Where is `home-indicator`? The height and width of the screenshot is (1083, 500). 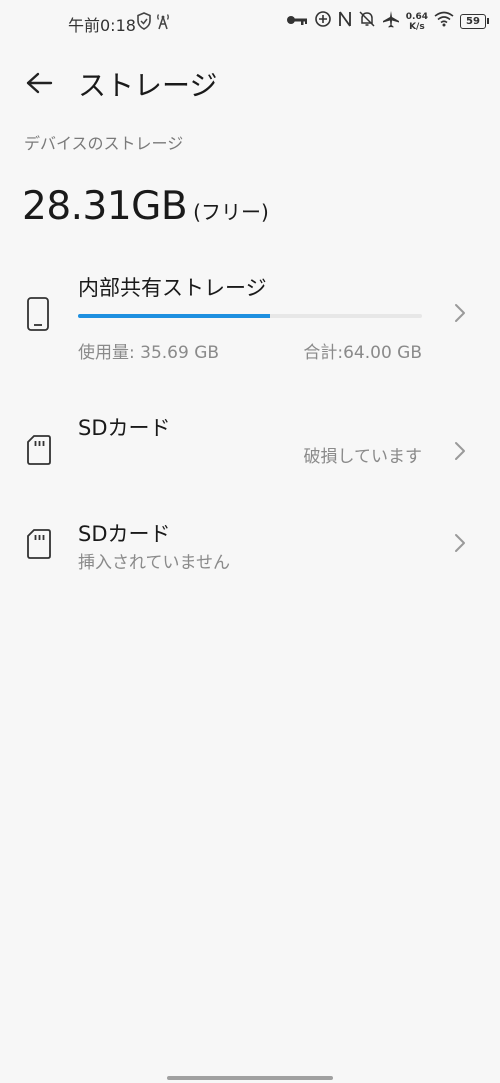 home-indicator is located at coordinates (250, 1078).